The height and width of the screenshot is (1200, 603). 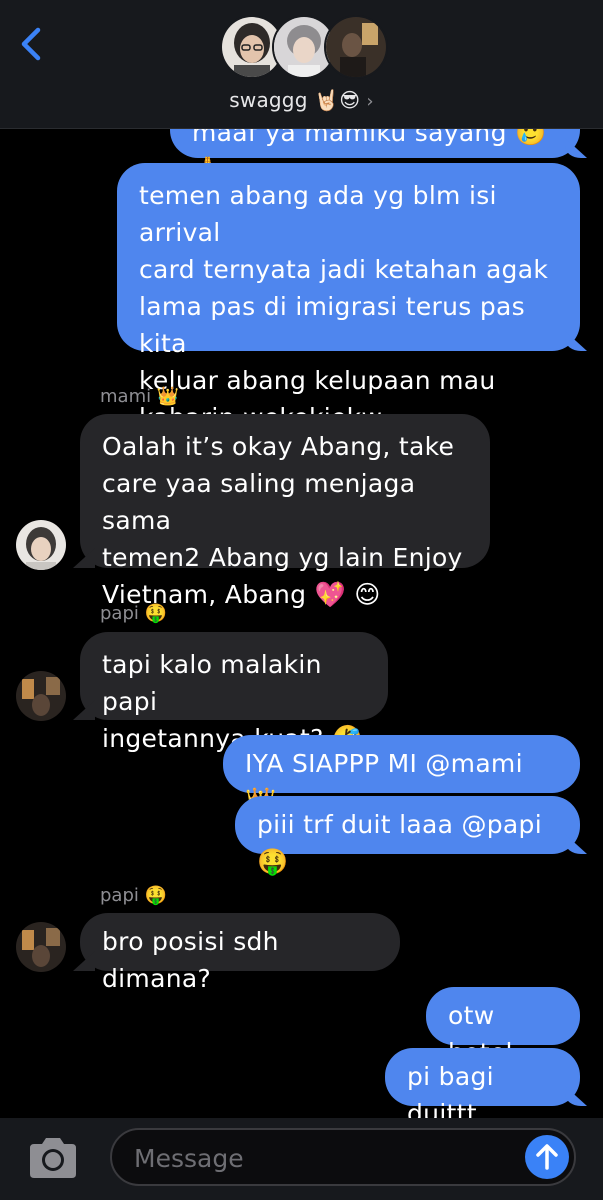 I want to click on message-line: care yaa saling menjaga sama, so click(x=259, y=502).